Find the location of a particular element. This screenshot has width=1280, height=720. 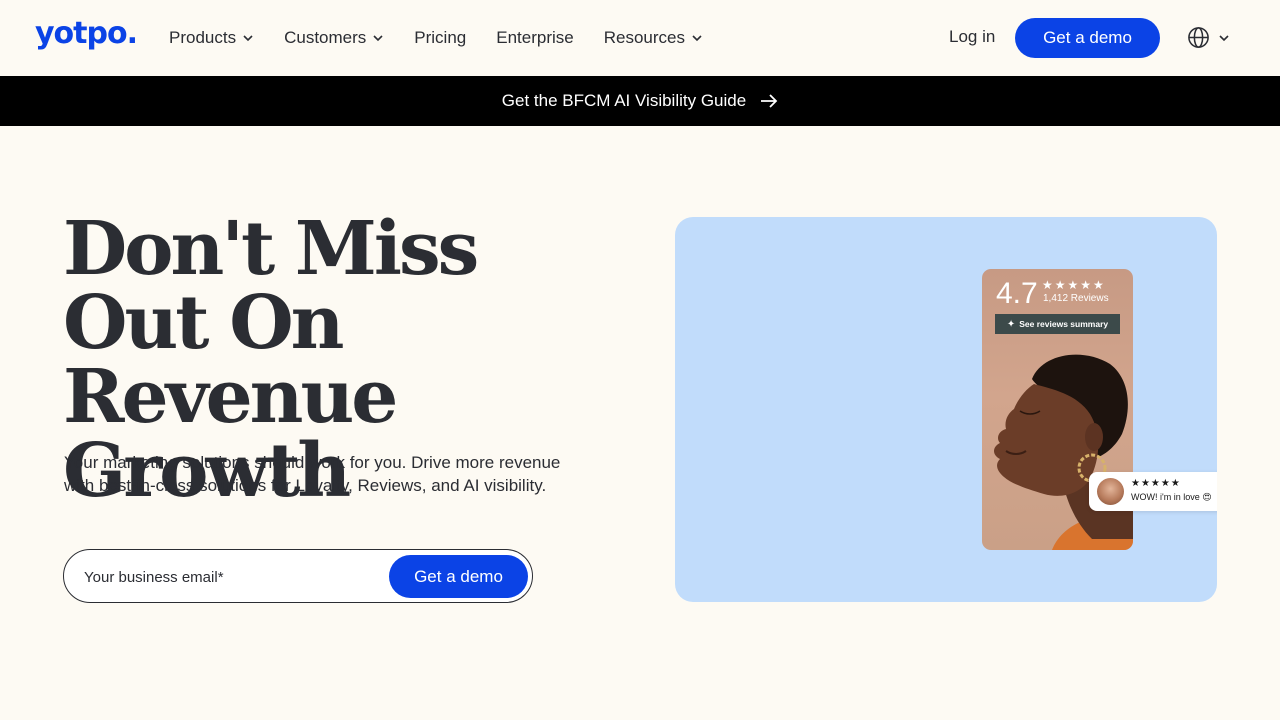

rating-value: 4.7 is located at coordinates (1017, 293).